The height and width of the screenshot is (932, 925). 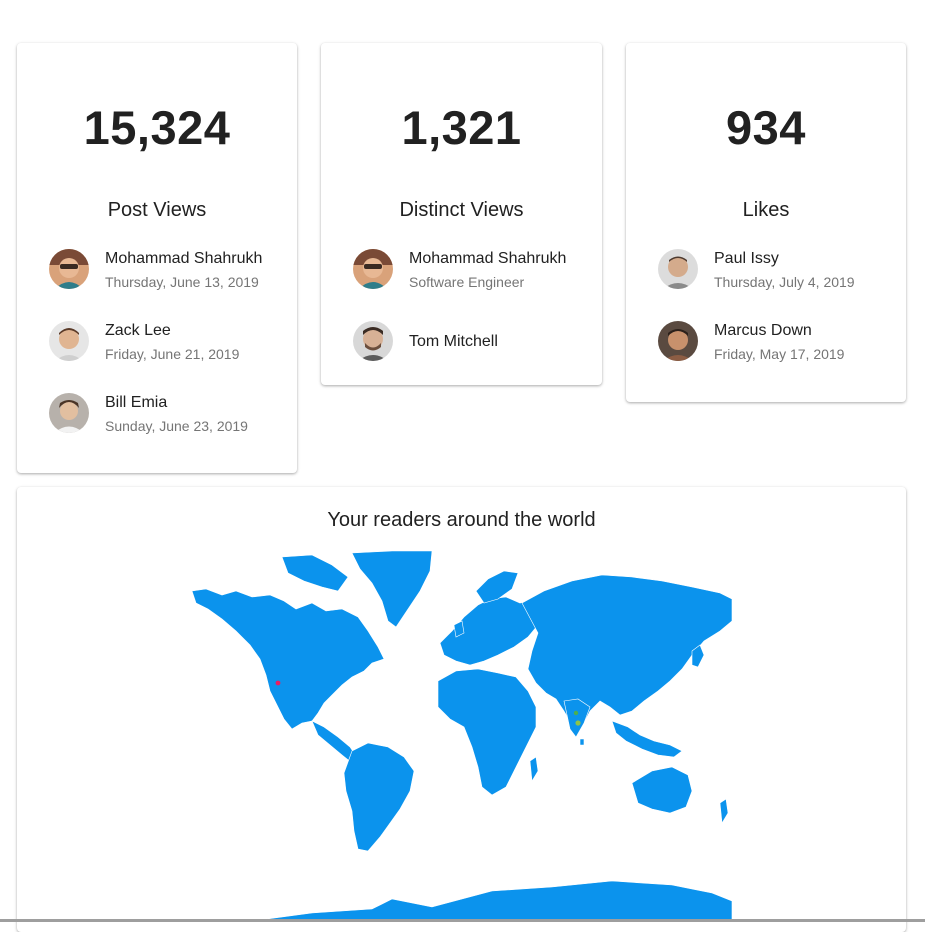 What do you see at coordinates (647, 739) in the screenshot?
I see `southeast-asia` at bounding box center [647, 739].